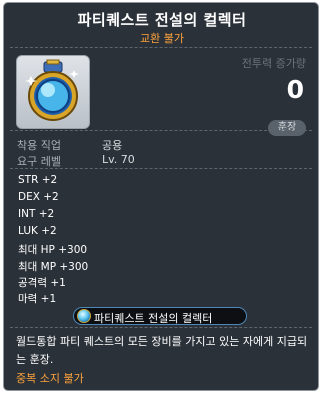  I want to click on req-job-label: 착용 직업, so click(39, 145).